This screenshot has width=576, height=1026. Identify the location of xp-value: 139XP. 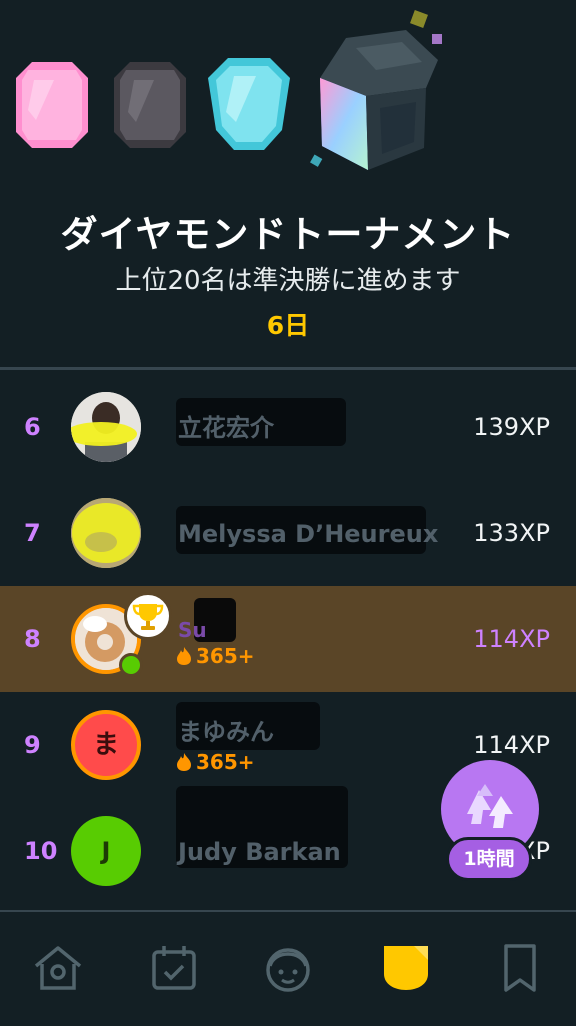
(511, 427).